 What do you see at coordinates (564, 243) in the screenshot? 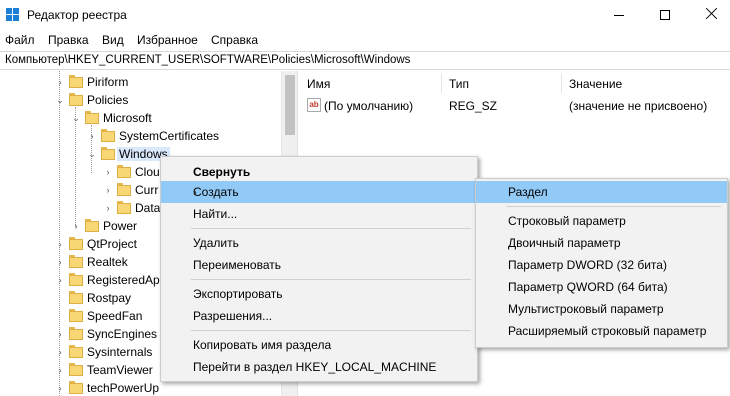
I see `menu-item-label: Двоичный параметр` at bounding box center [564, 243].